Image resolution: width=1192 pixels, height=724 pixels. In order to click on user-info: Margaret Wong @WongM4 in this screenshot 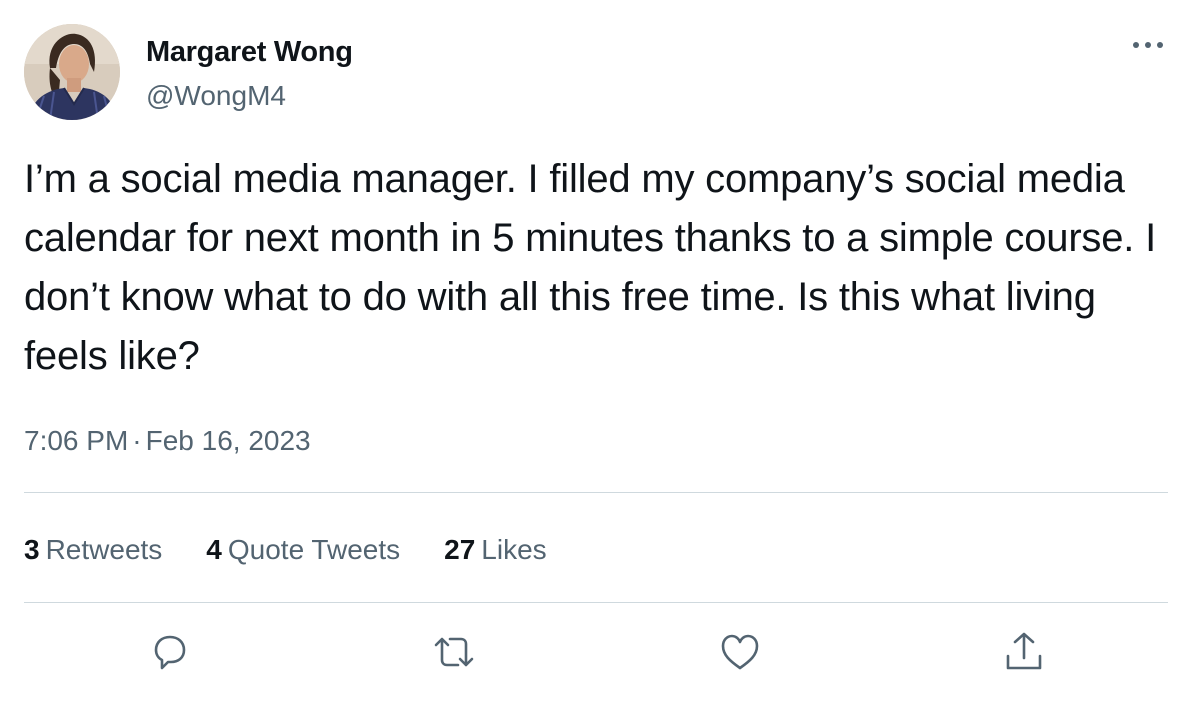, I will do `click(249, 74)`.